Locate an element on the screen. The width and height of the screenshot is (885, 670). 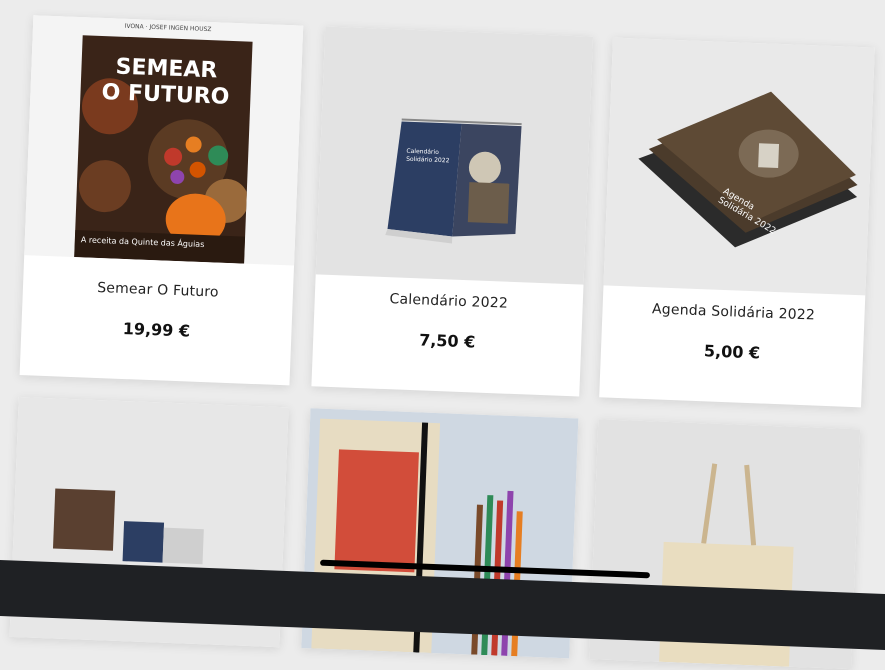
cover-author: IVONA · JOSEF INGEN HOUSZ is located at coordinates (168, 28).